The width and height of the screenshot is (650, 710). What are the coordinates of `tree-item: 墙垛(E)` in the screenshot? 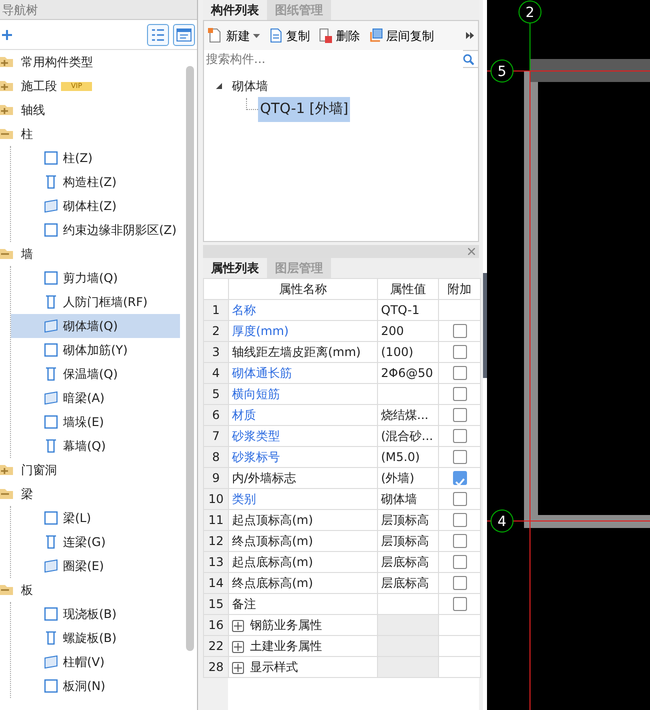 It's located at (104, 422).